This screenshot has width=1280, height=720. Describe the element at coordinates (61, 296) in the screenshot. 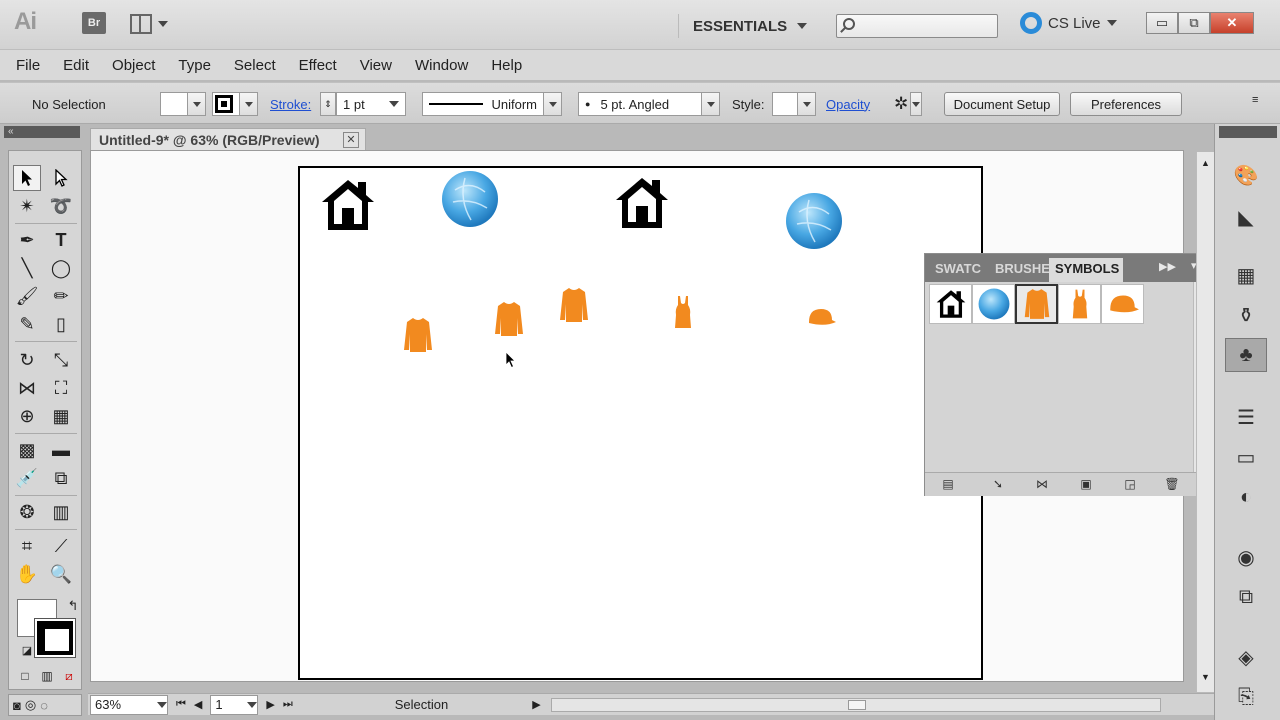

I see `pencil-tool-icon: ✏` at that location.